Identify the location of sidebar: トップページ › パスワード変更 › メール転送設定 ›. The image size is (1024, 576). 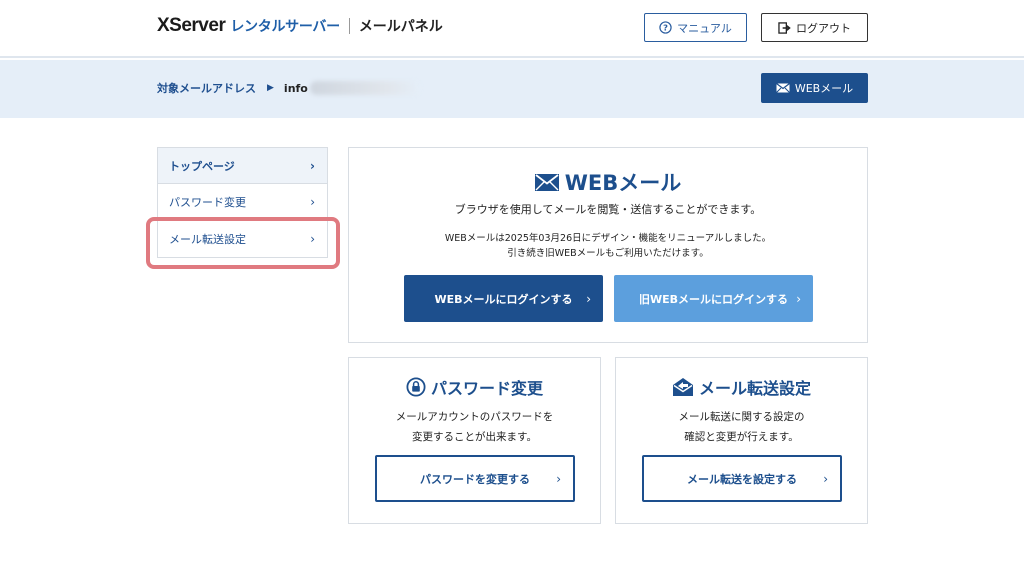
(242, 202).